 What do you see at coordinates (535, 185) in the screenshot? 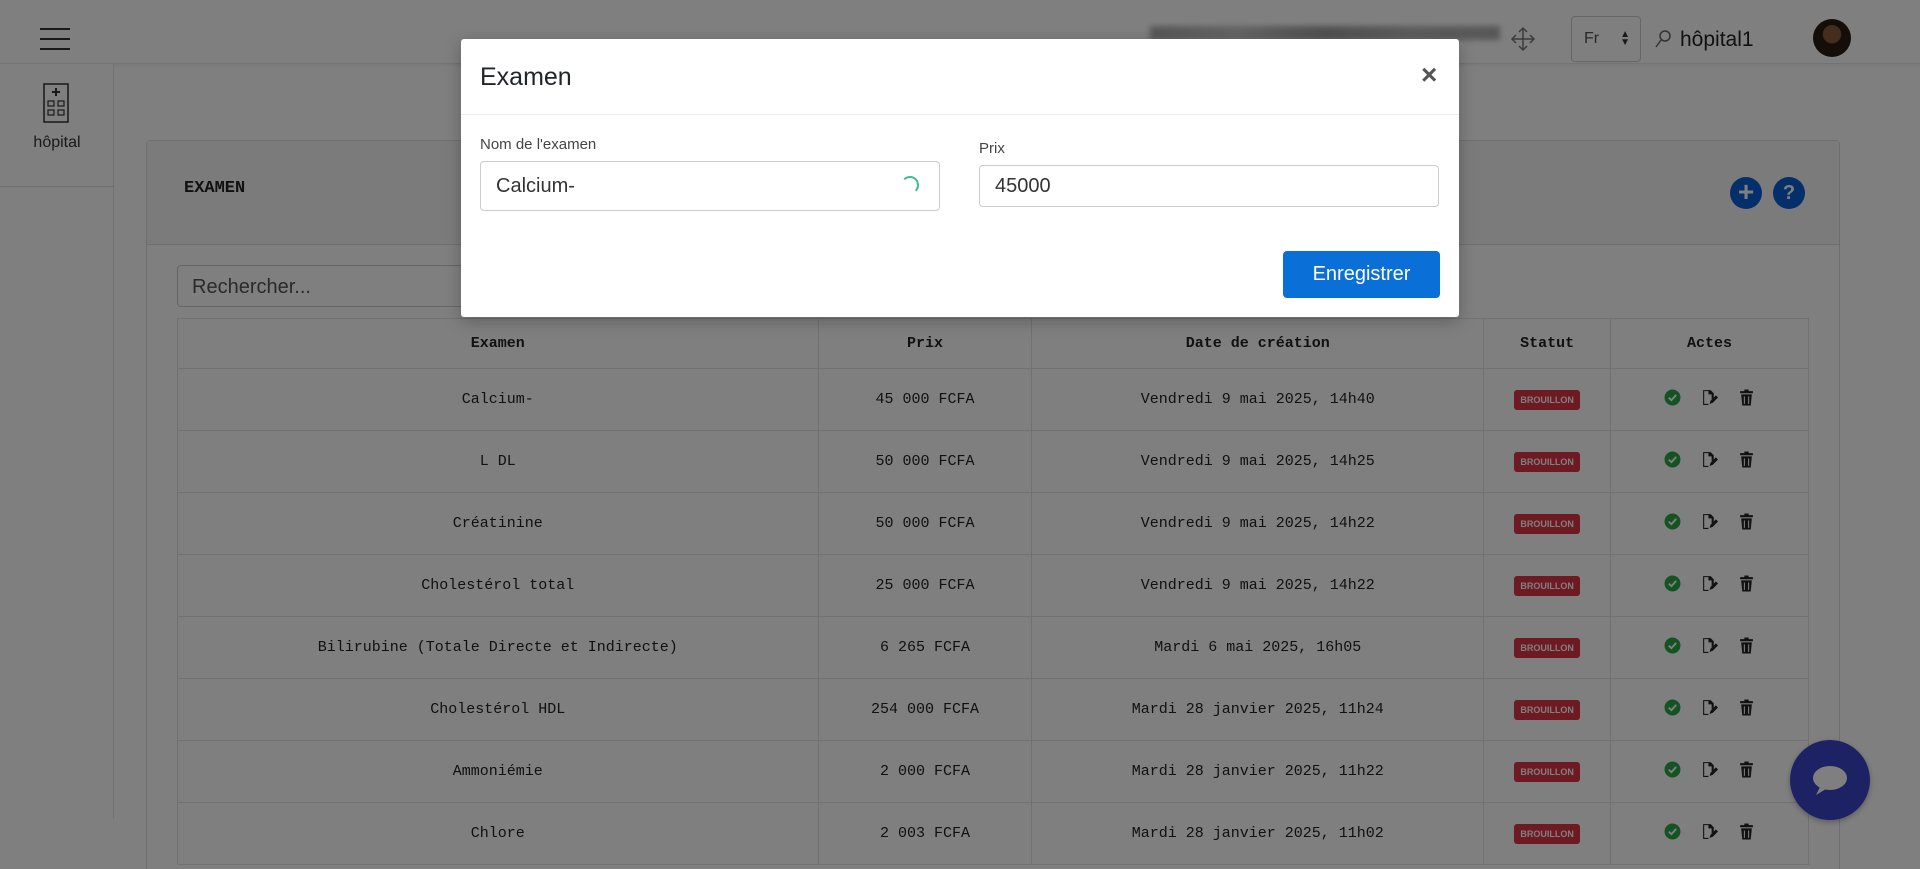
I see `exam-name-value: Calcium-` at bounding box center [535, 185].